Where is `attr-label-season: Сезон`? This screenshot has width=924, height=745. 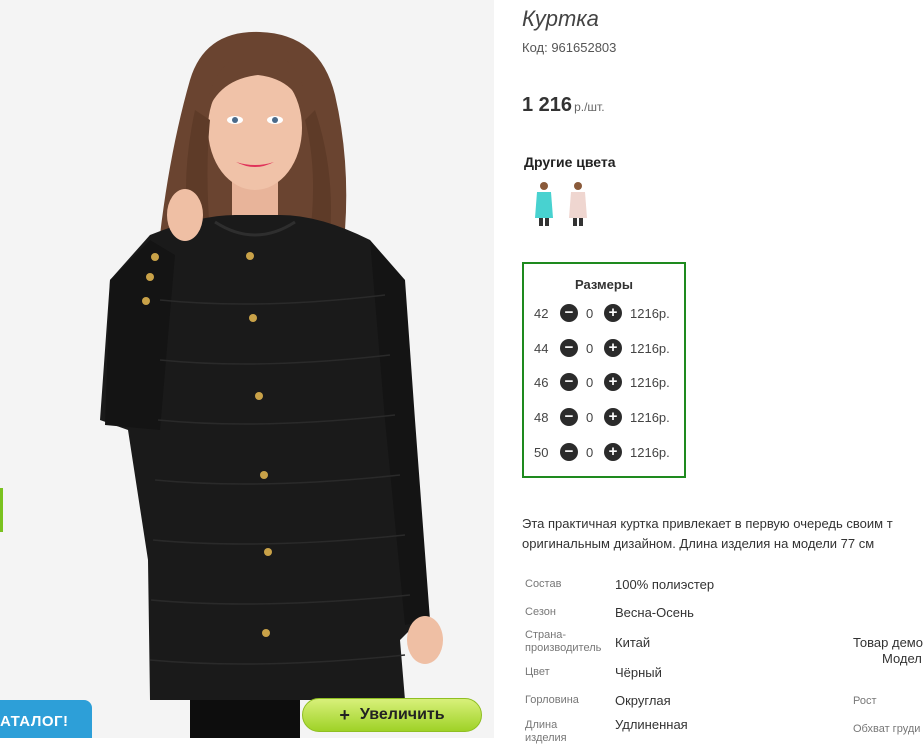
attr-label-season: Сезон is located at coordinates (540, 612).